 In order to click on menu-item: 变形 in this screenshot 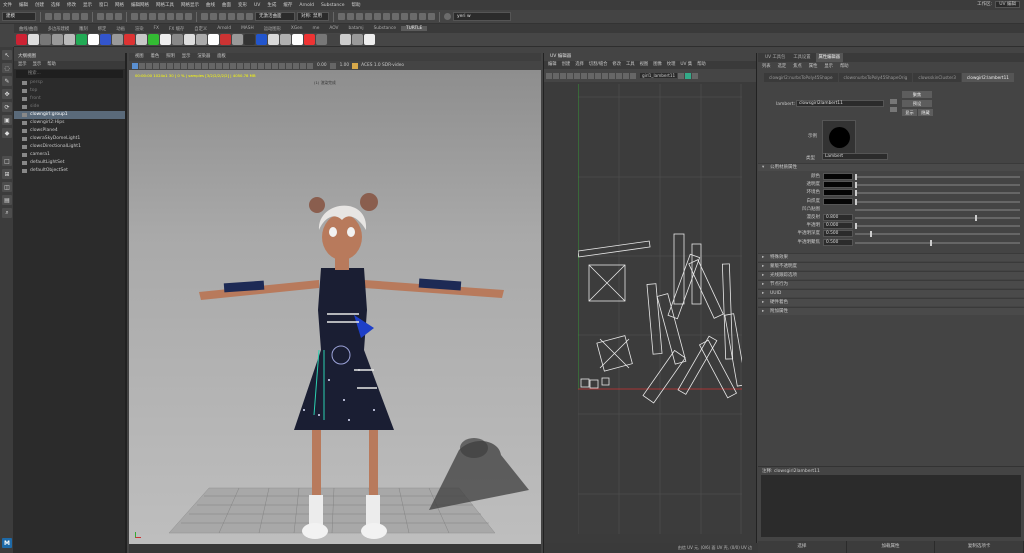, I will do `click(242, 5)`.